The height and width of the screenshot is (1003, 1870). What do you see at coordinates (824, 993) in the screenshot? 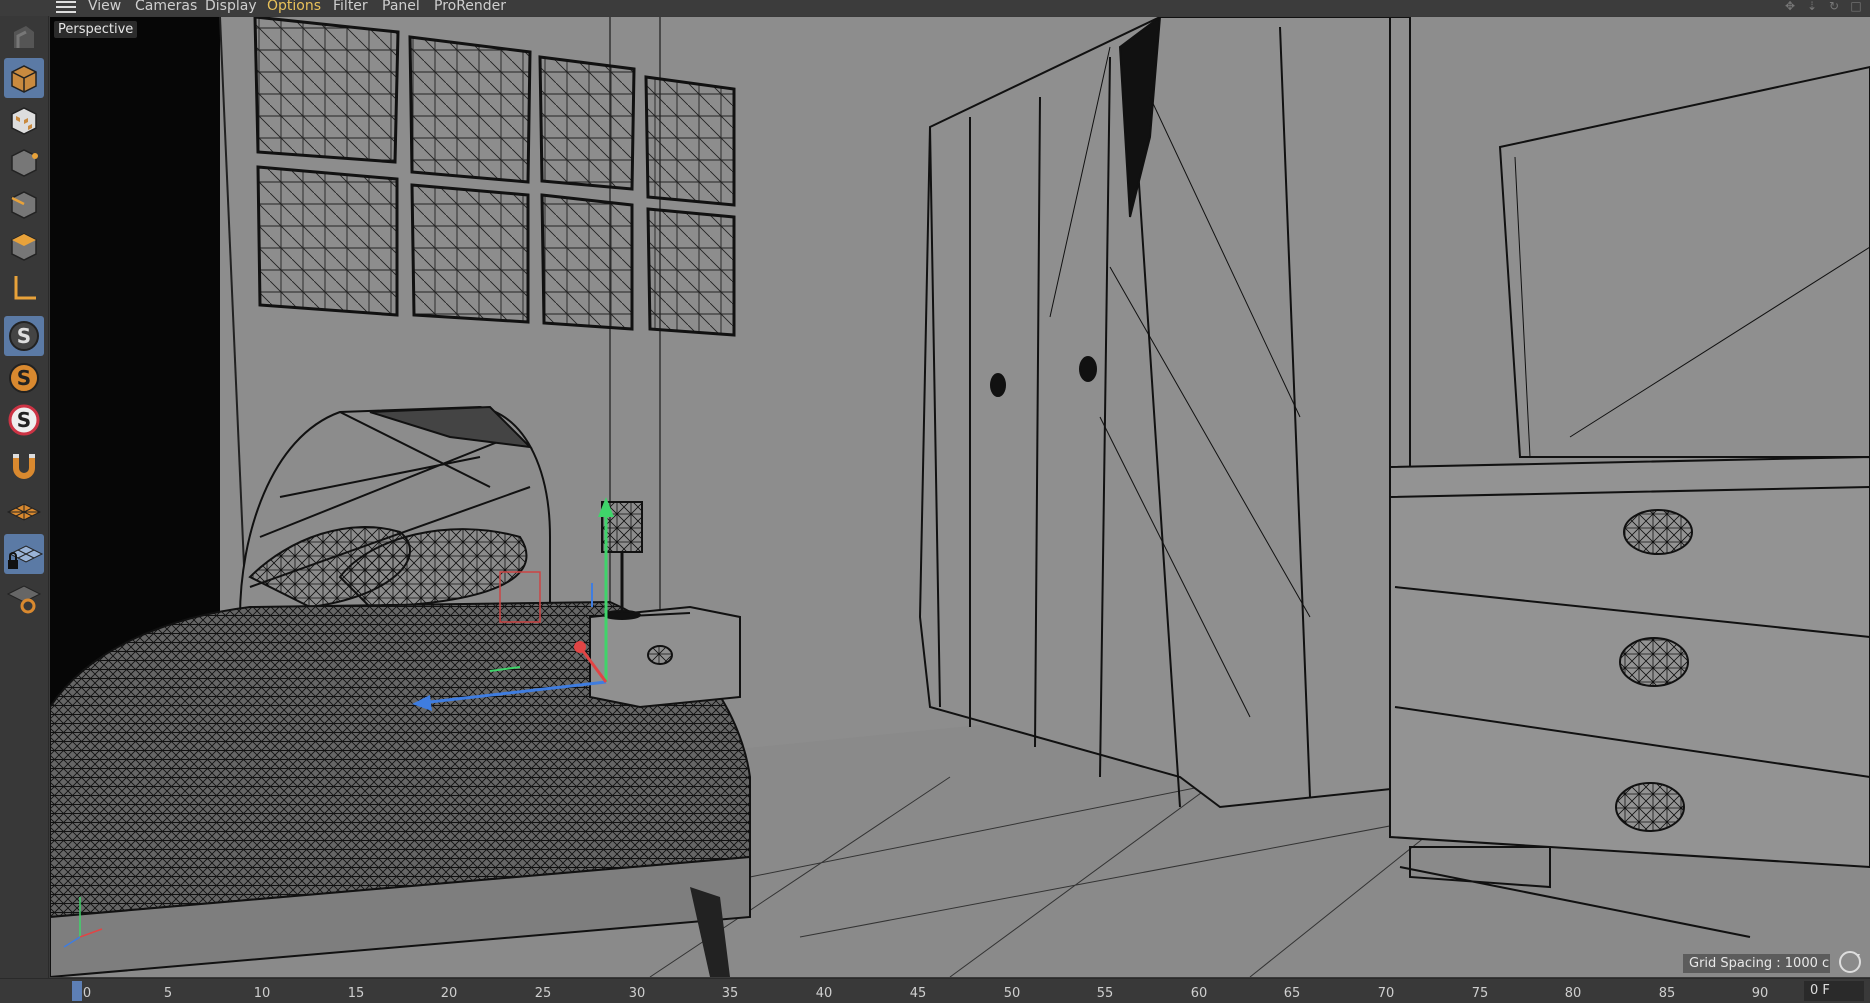
I see `timeline-tick: 40` at bounding box center [824, 993].